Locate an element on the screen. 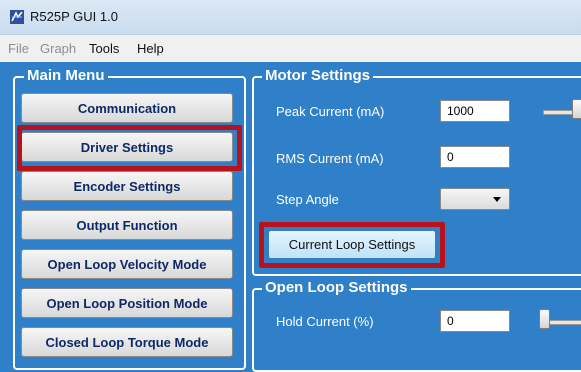  current-loop-settings-highlight is located at coordinates (352, 245).